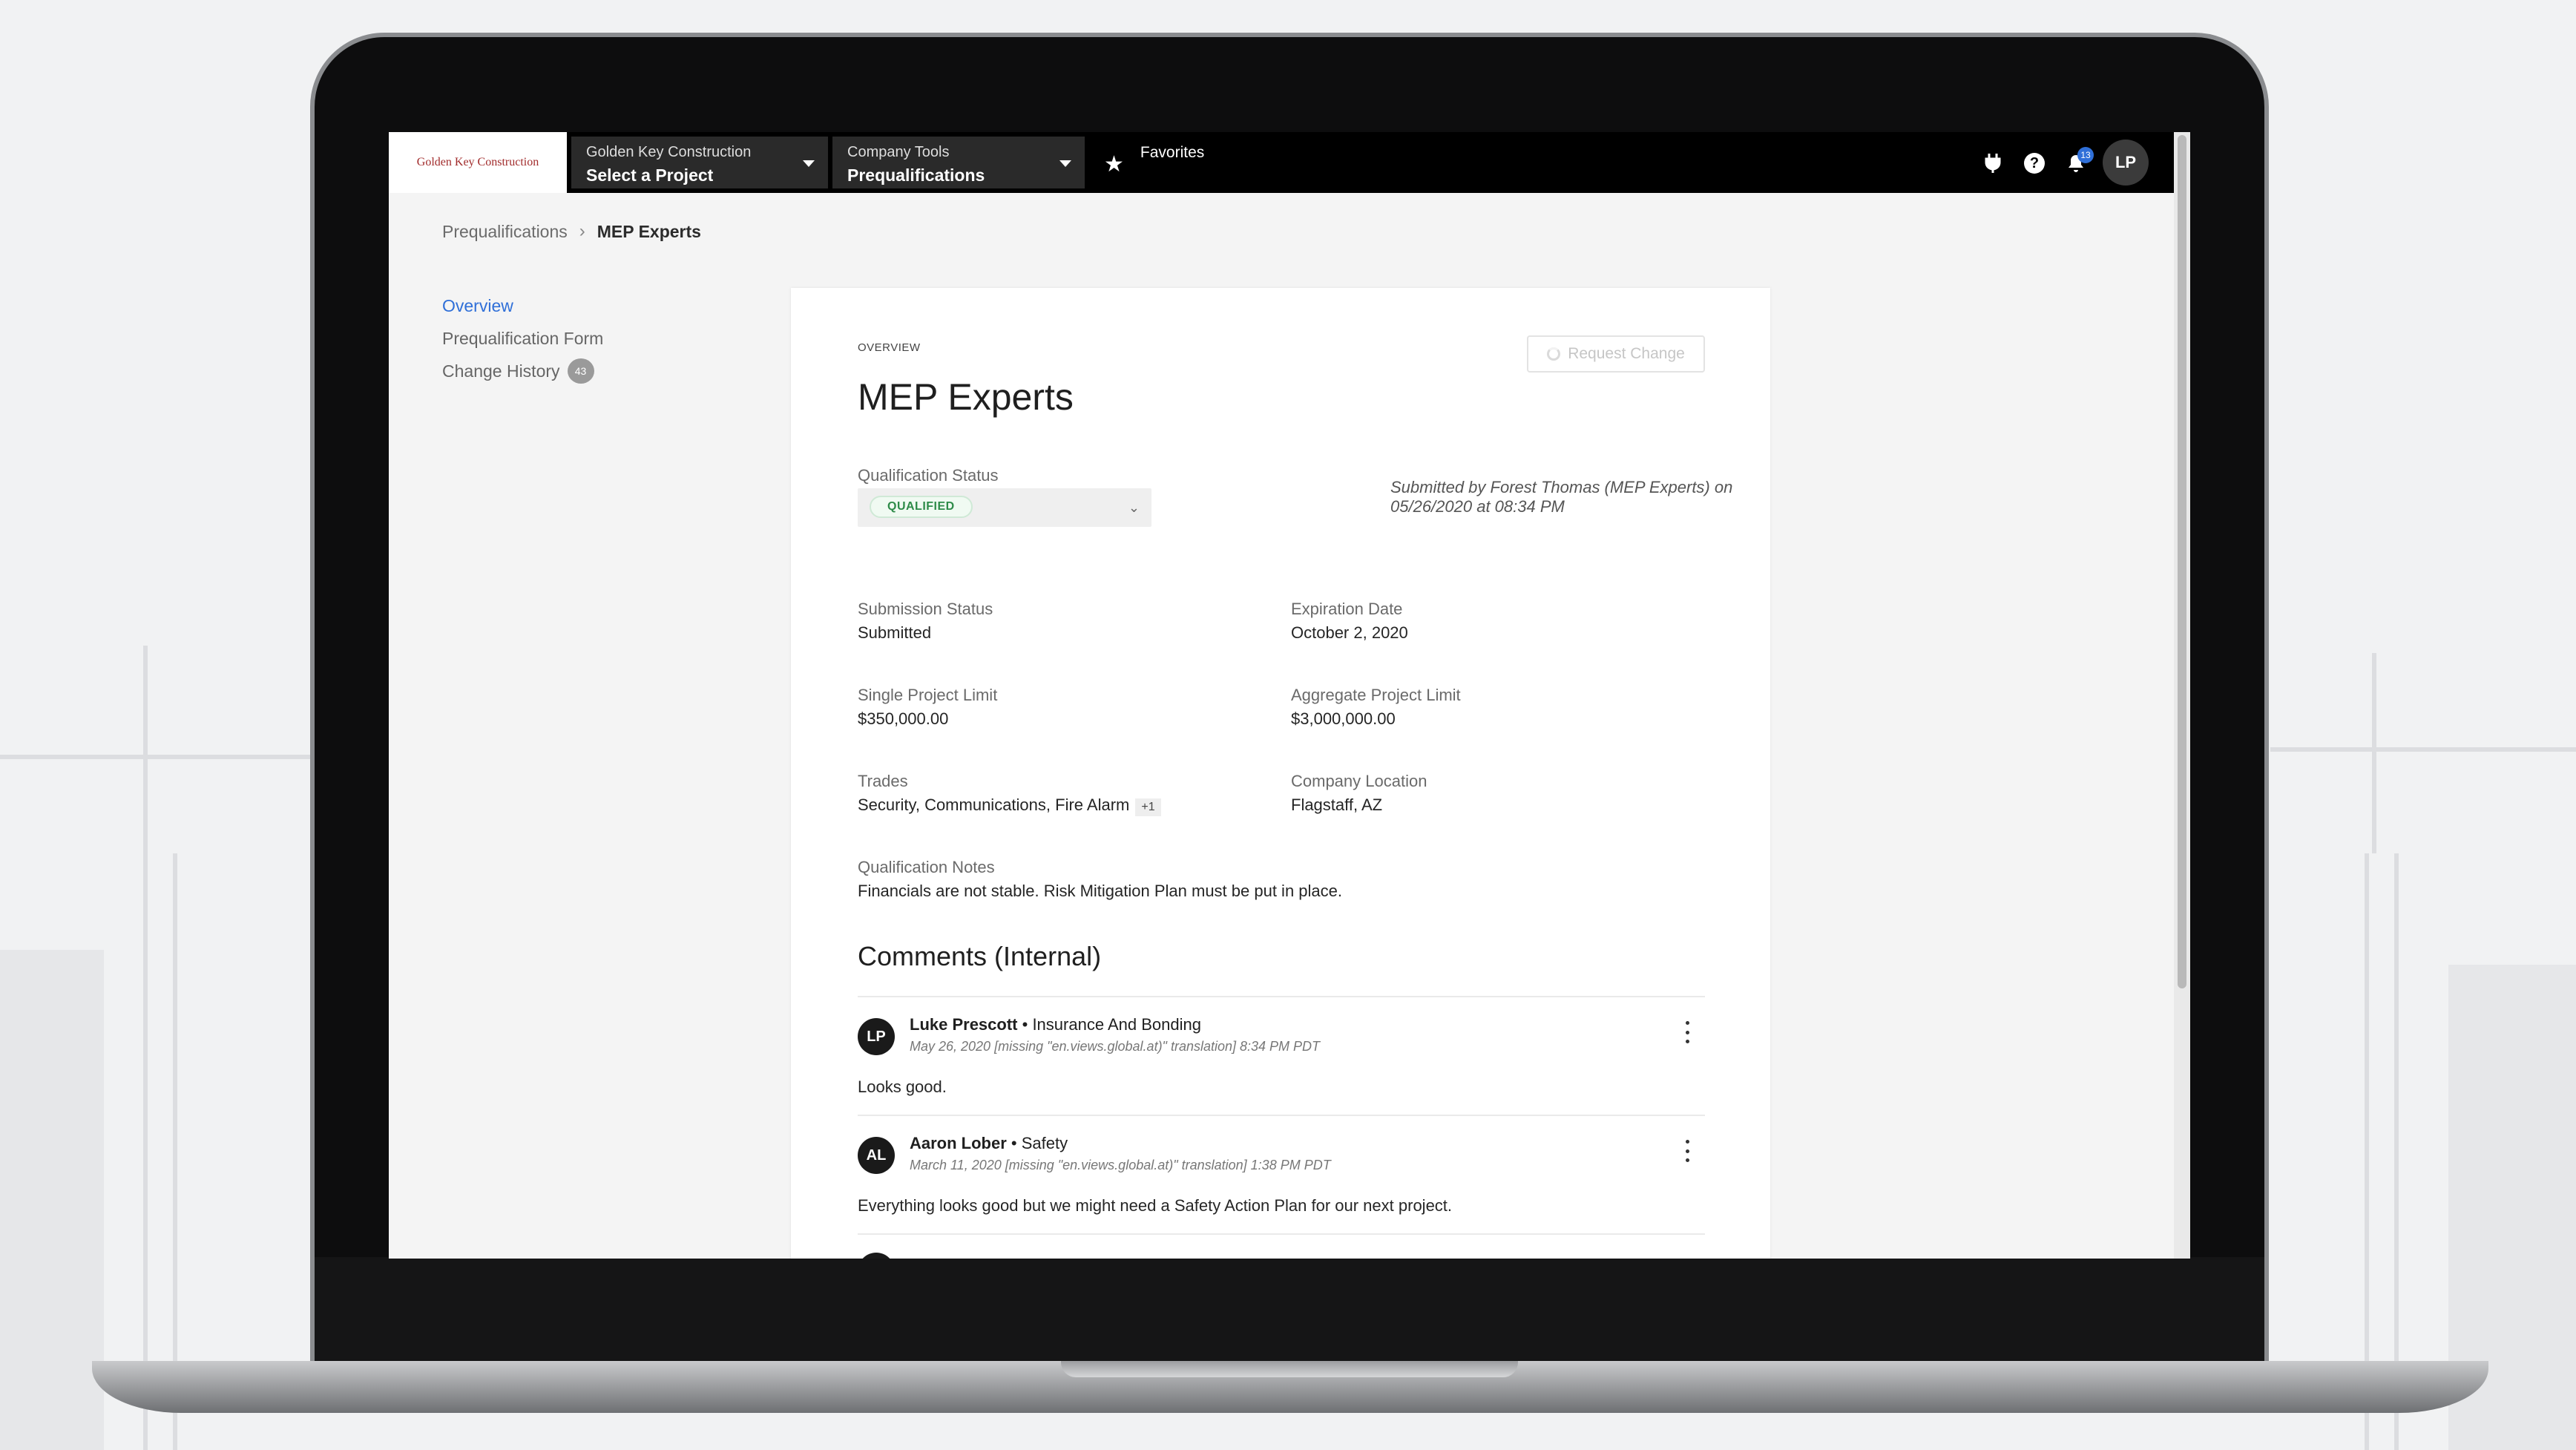 The image size is (2576, 1450). Describe the element at coordinates (1626, 353) in the screenshot. I see `request-change-label: Request Change` at that location.